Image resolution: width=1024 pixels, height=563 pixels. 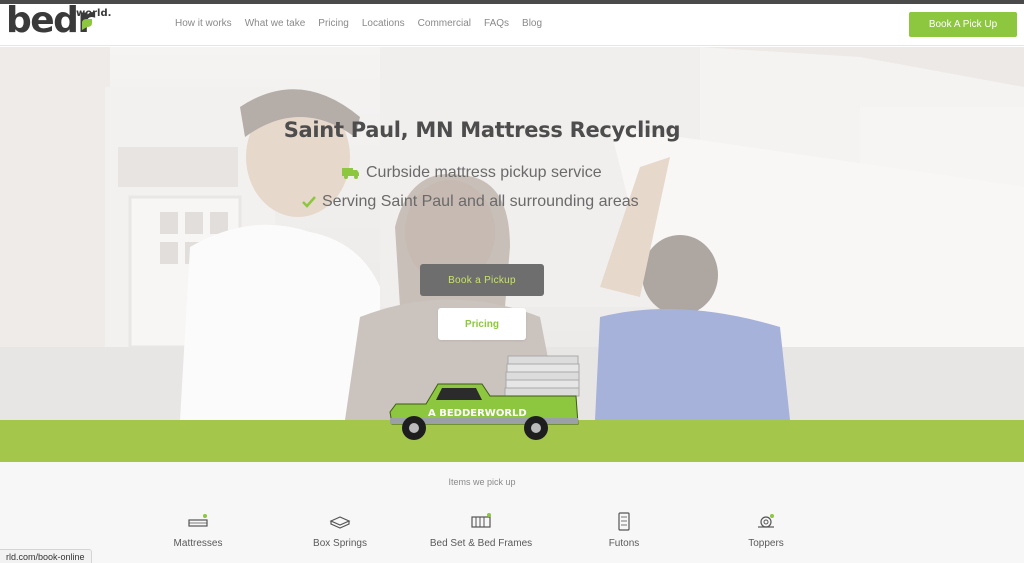 What do you see at coordinates (333, 23) in the screenshot?
I see `nav-pricing: Pricing` at bounding box center [333, 23].